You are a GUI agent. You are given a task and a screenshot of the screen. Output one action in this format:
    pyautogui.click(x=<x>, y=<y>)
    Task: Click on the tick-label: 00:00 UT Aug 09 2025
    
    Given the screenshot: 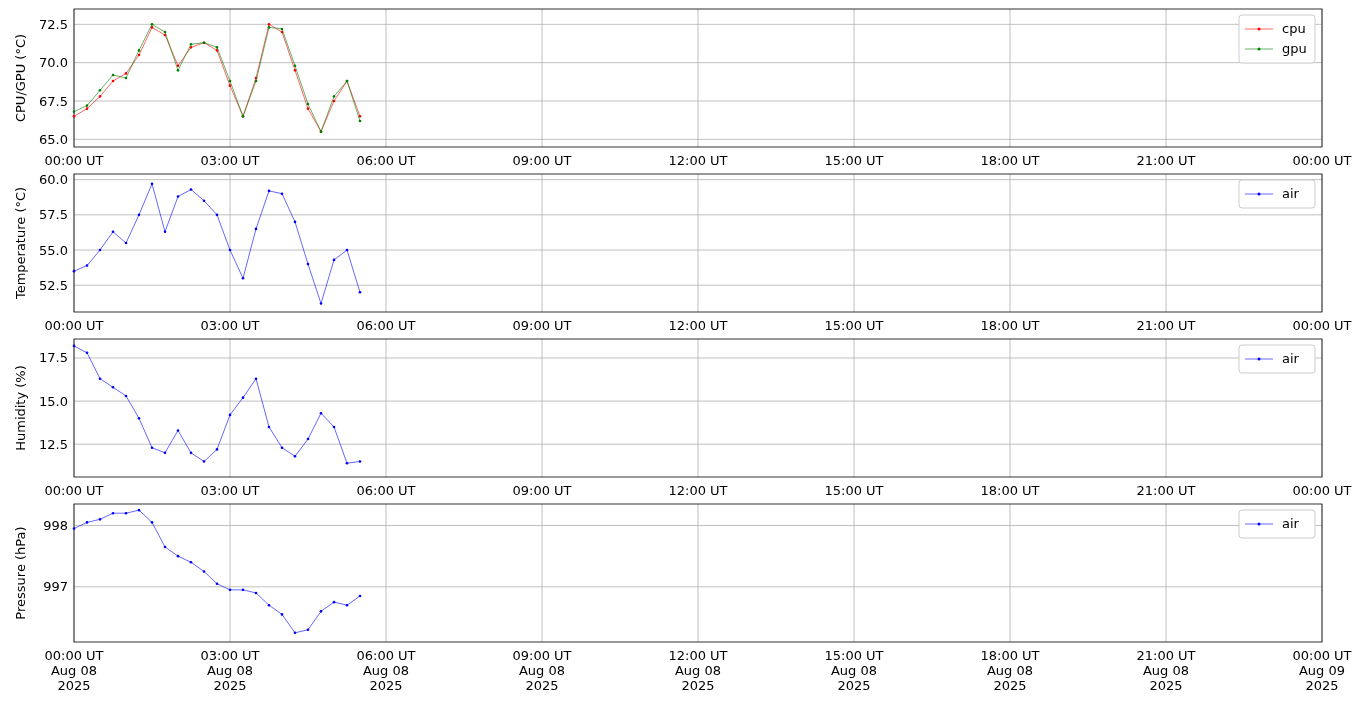 What is the action you would take?
    pyautogui.click(x=1322, y=670)
    